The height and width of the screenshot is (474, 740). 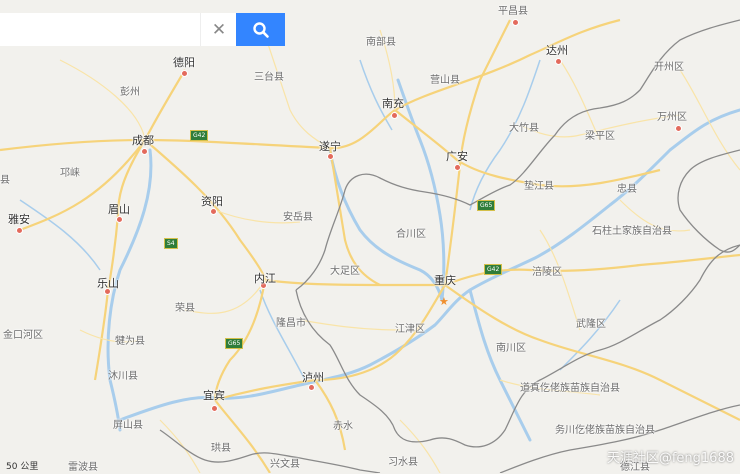 I want to click on label-leshan: 乐山, so click(x=108, y=283).